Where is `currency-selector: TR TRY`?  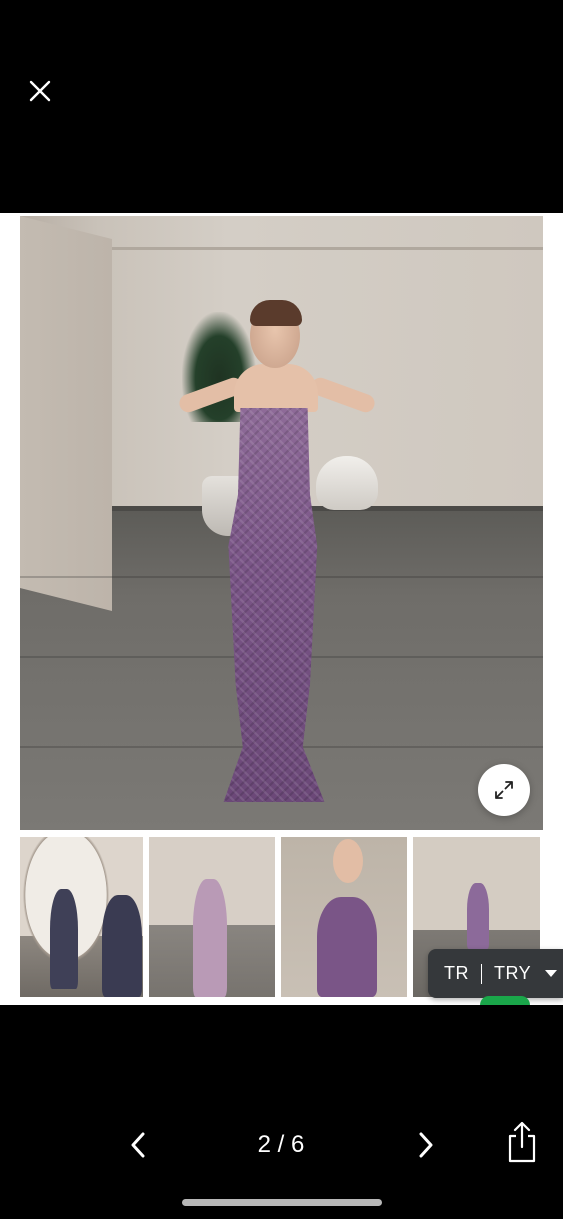
currency-selector: TR TRY is located at coordinates (495, 973).